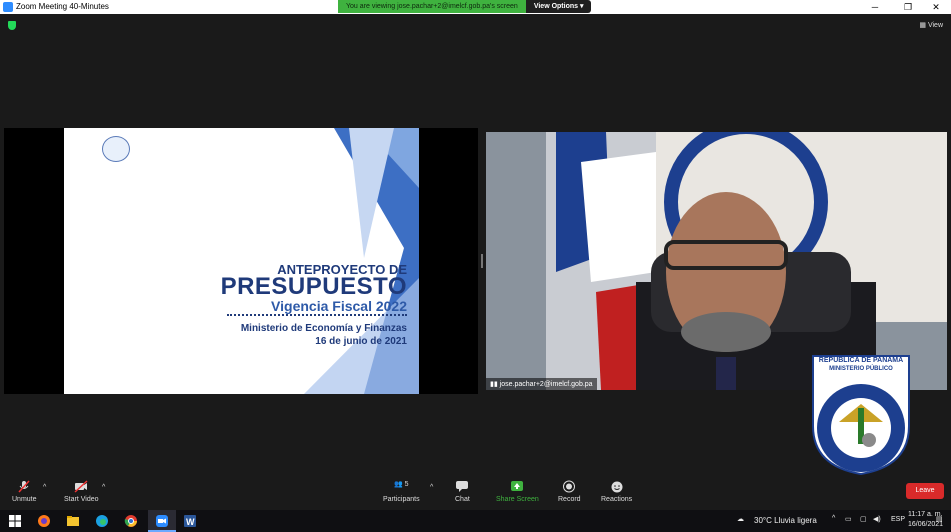 The height and width of the screenshot is (532, 951). Describe the element at coordinates (361, 341) in the screenshot. I see `slide-date: 16 de junio de 2021` at that location.